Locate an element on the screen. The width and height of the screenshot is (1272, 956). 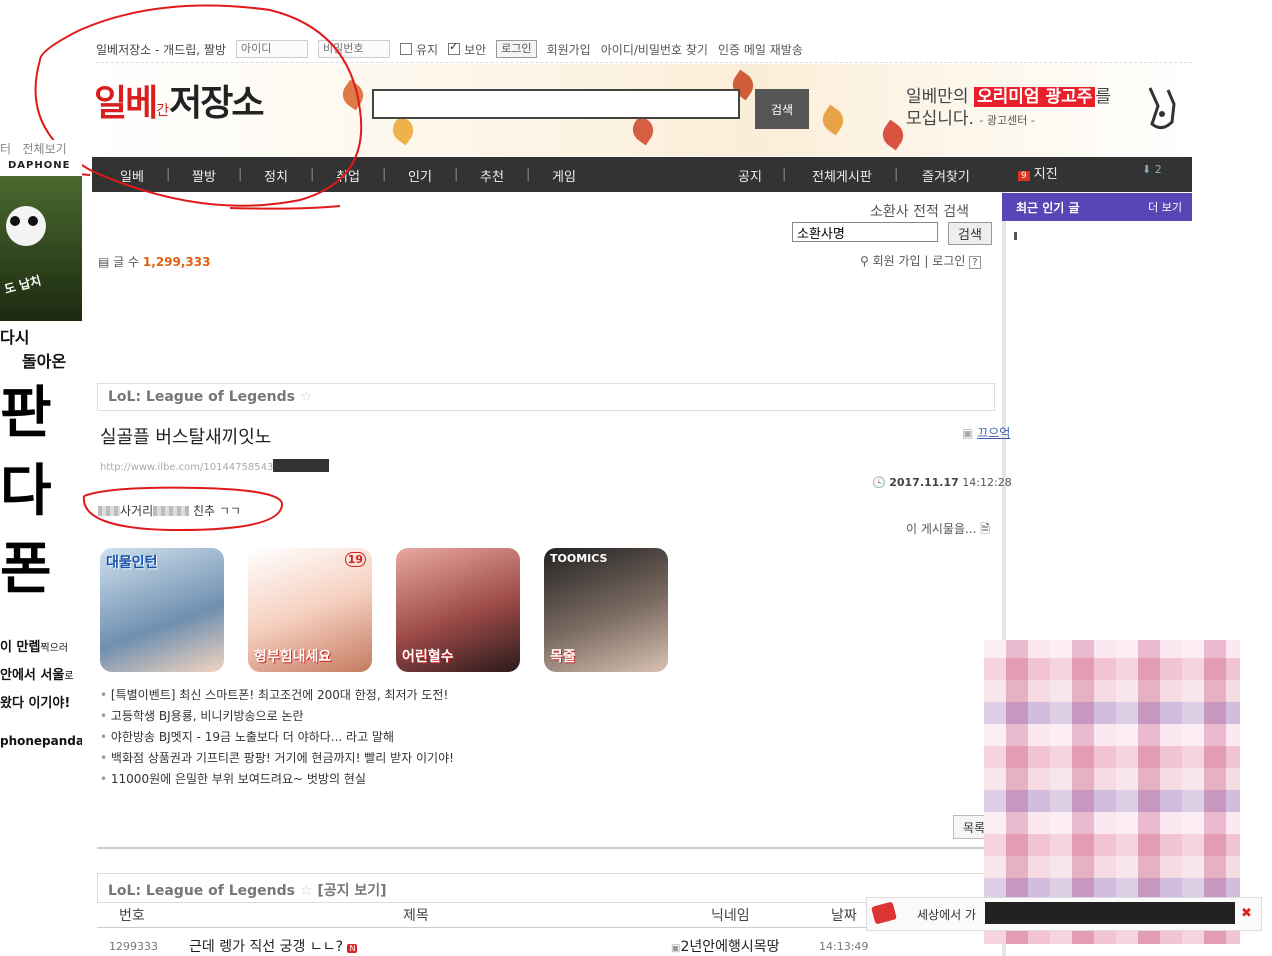
col-no: 번호 is located at coordinates (132, 916).